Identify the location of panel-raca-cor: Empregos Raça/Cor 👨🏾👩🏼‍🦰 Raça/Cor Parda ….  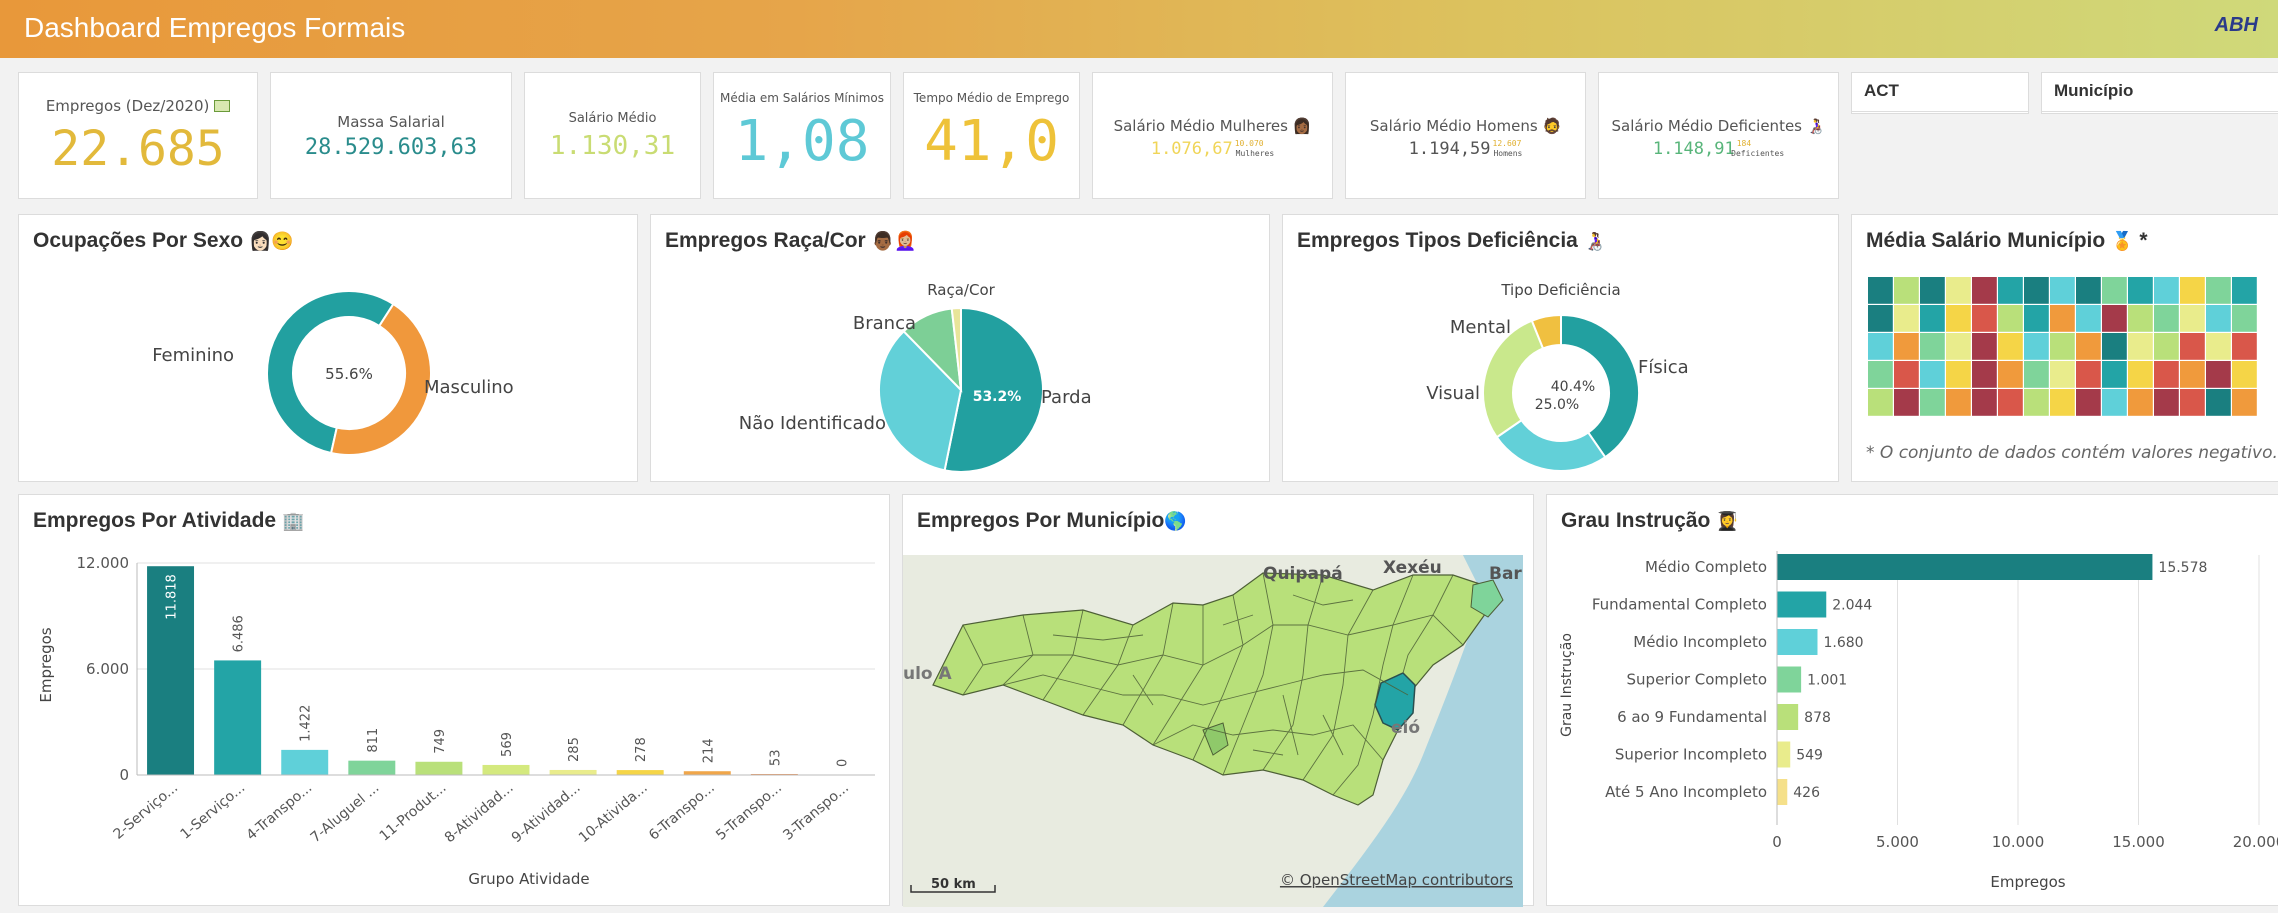
(960, 348).